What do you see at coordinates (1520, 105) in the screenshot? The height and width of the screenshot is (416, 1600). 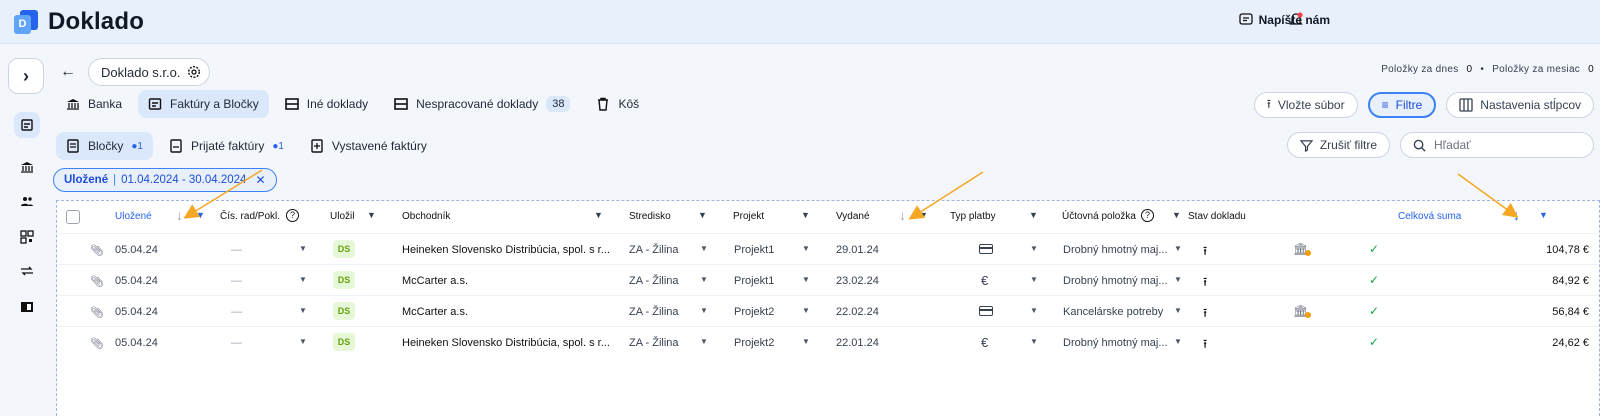 I see `column-settings-button: Nastavenia stĺpcov` at bounding box center [1520, 105].